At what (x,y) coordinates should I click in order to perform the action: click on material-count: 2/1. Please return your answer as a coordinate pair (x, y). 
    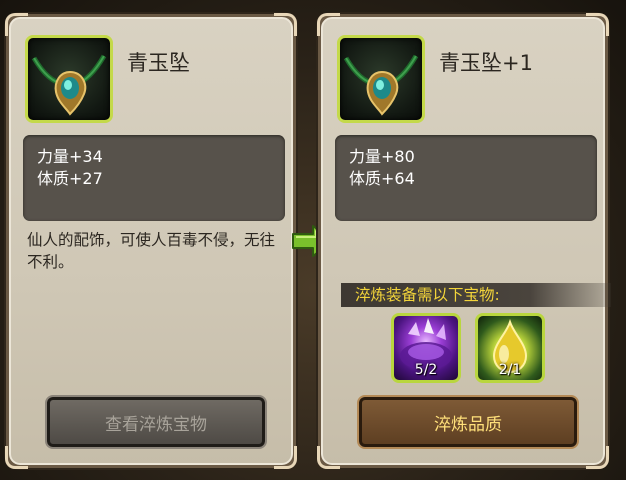
    Looking at the image, I should click on (510, 370).